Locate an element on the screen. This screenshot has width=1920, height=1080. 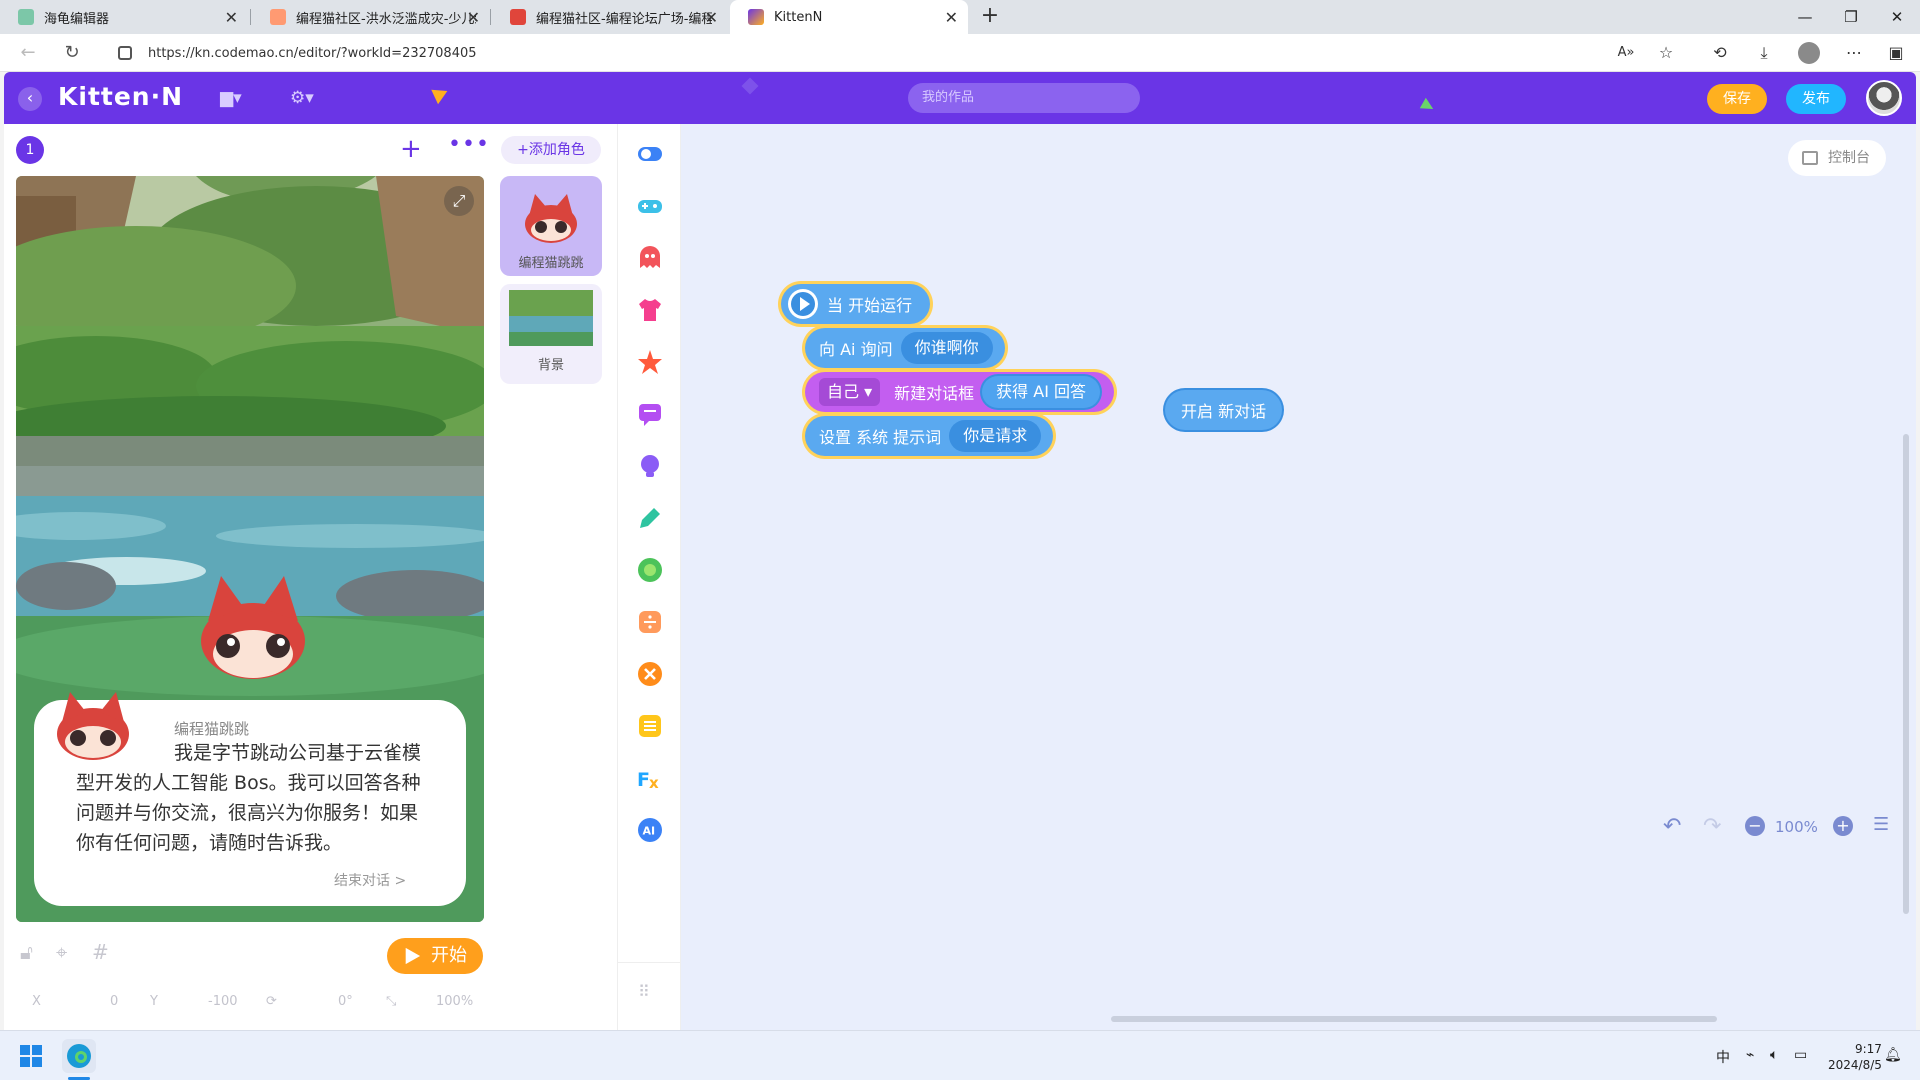
logic-cross-icon is located at coordinates (650, 674).